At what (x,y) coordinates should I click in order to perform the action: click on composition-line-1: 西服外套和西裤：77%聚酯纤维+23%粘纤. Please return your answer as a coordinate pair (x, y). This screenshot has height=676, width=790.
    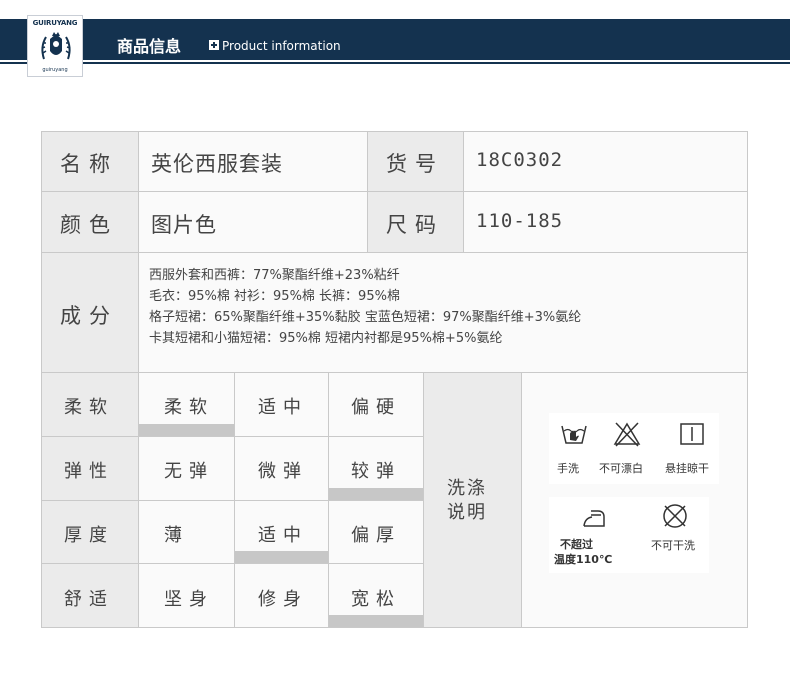
    Looking at the image, I should click on (274, 275).